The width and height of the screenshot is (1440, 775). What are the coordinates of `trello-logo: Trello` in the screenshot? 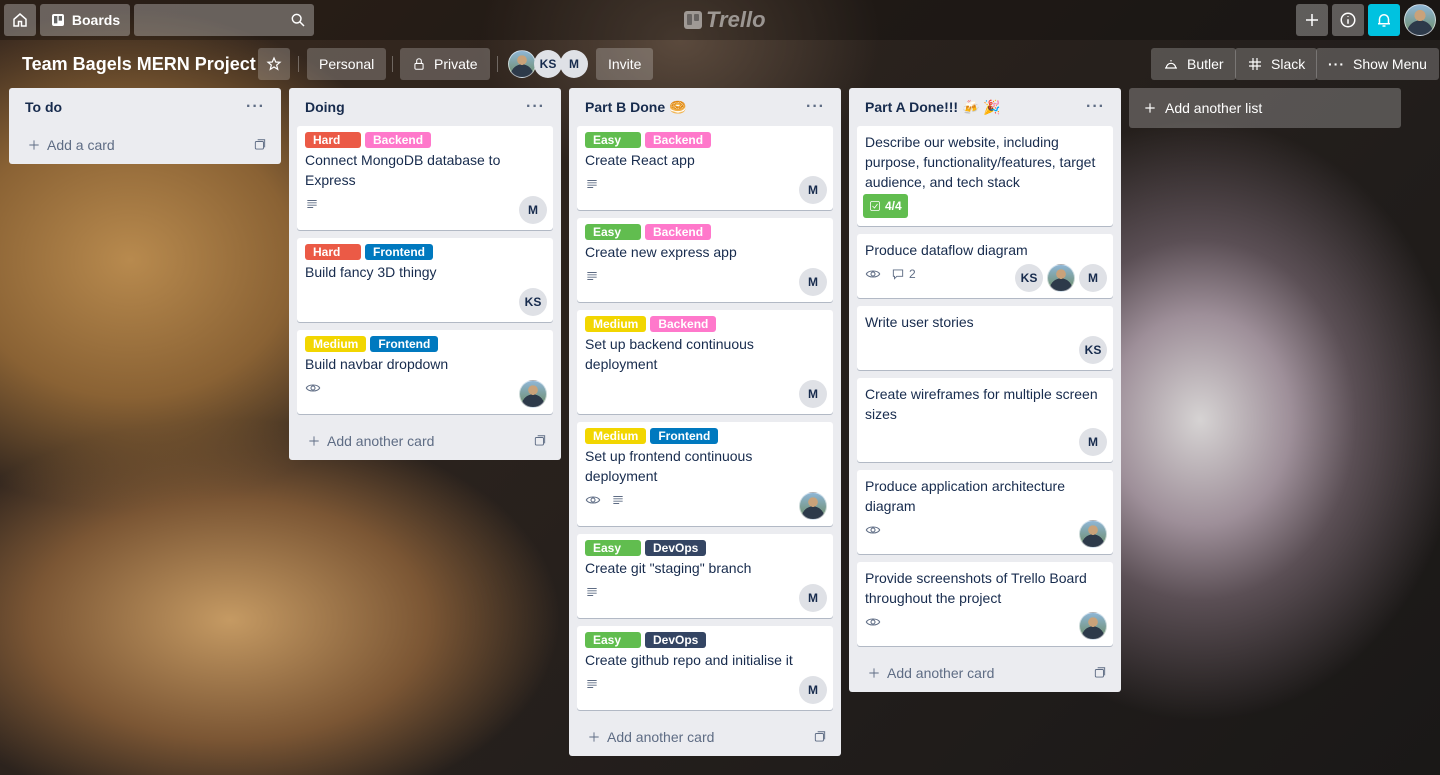 It's located at (725, 19).